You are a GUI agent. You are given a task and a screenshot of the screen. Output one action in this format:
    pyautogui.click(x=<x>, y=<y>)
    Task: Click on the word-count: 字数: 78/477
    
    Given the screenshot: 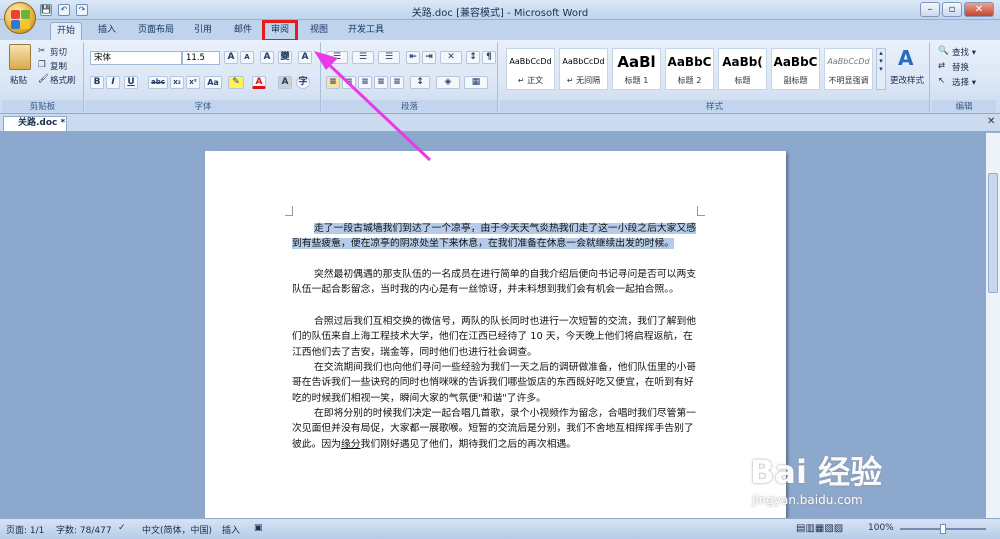 What is the action you would take?
    pyautogui.click(x=84, y=529)
    